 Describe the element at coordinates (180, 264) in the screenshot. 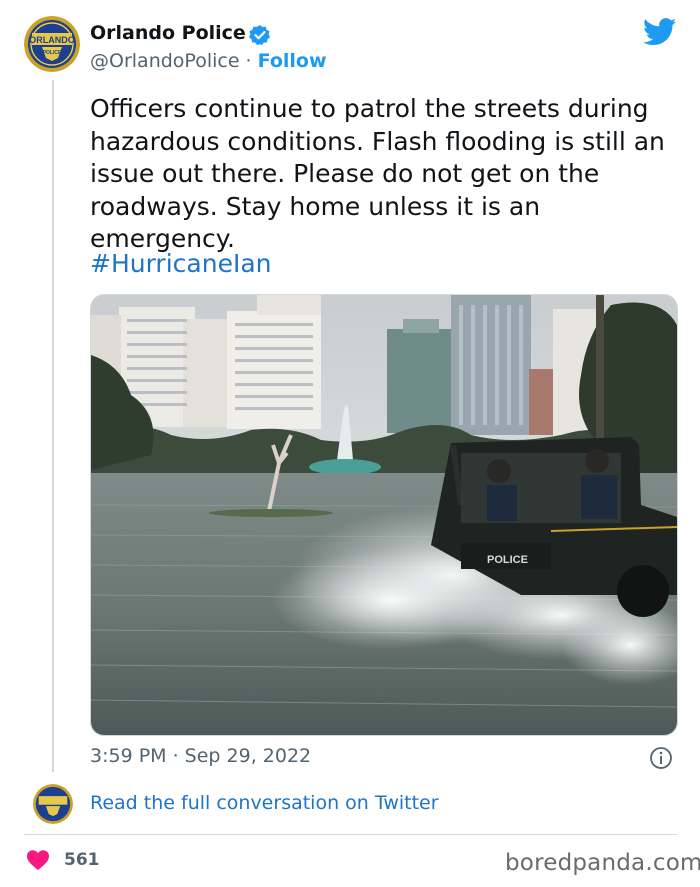

I see `hashtag-link: #HurricaneIan` at that location.